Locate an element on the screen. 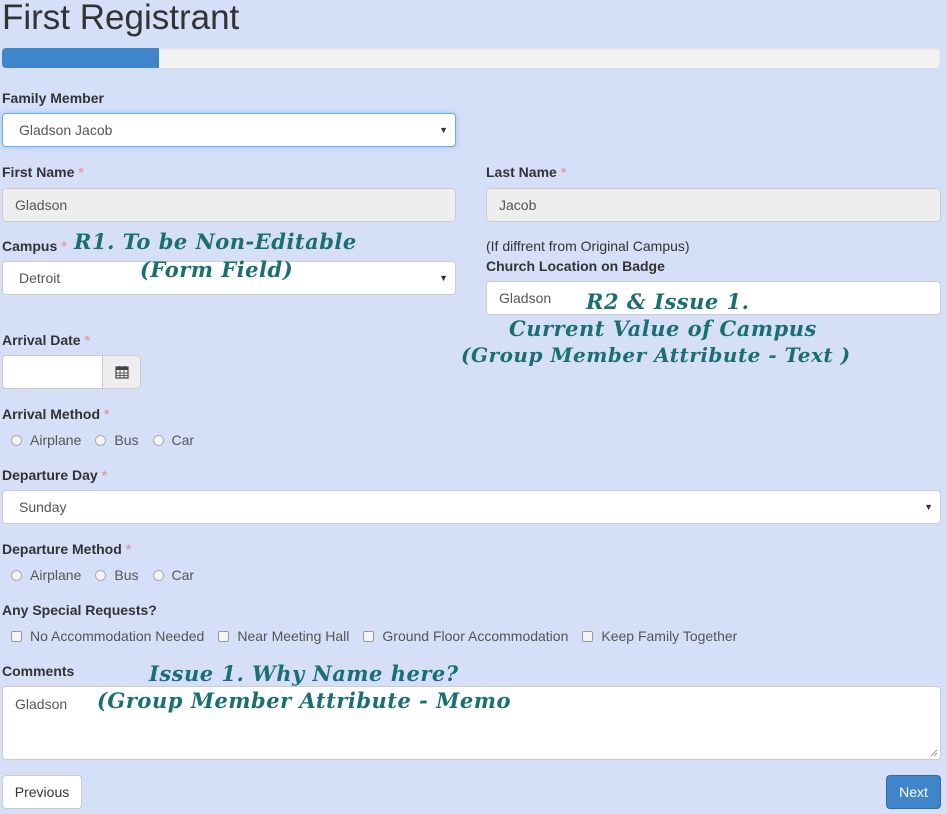 The image size is (947, 814). arrival-date-label: Arrival Date * is located at coordinates (46, 340).